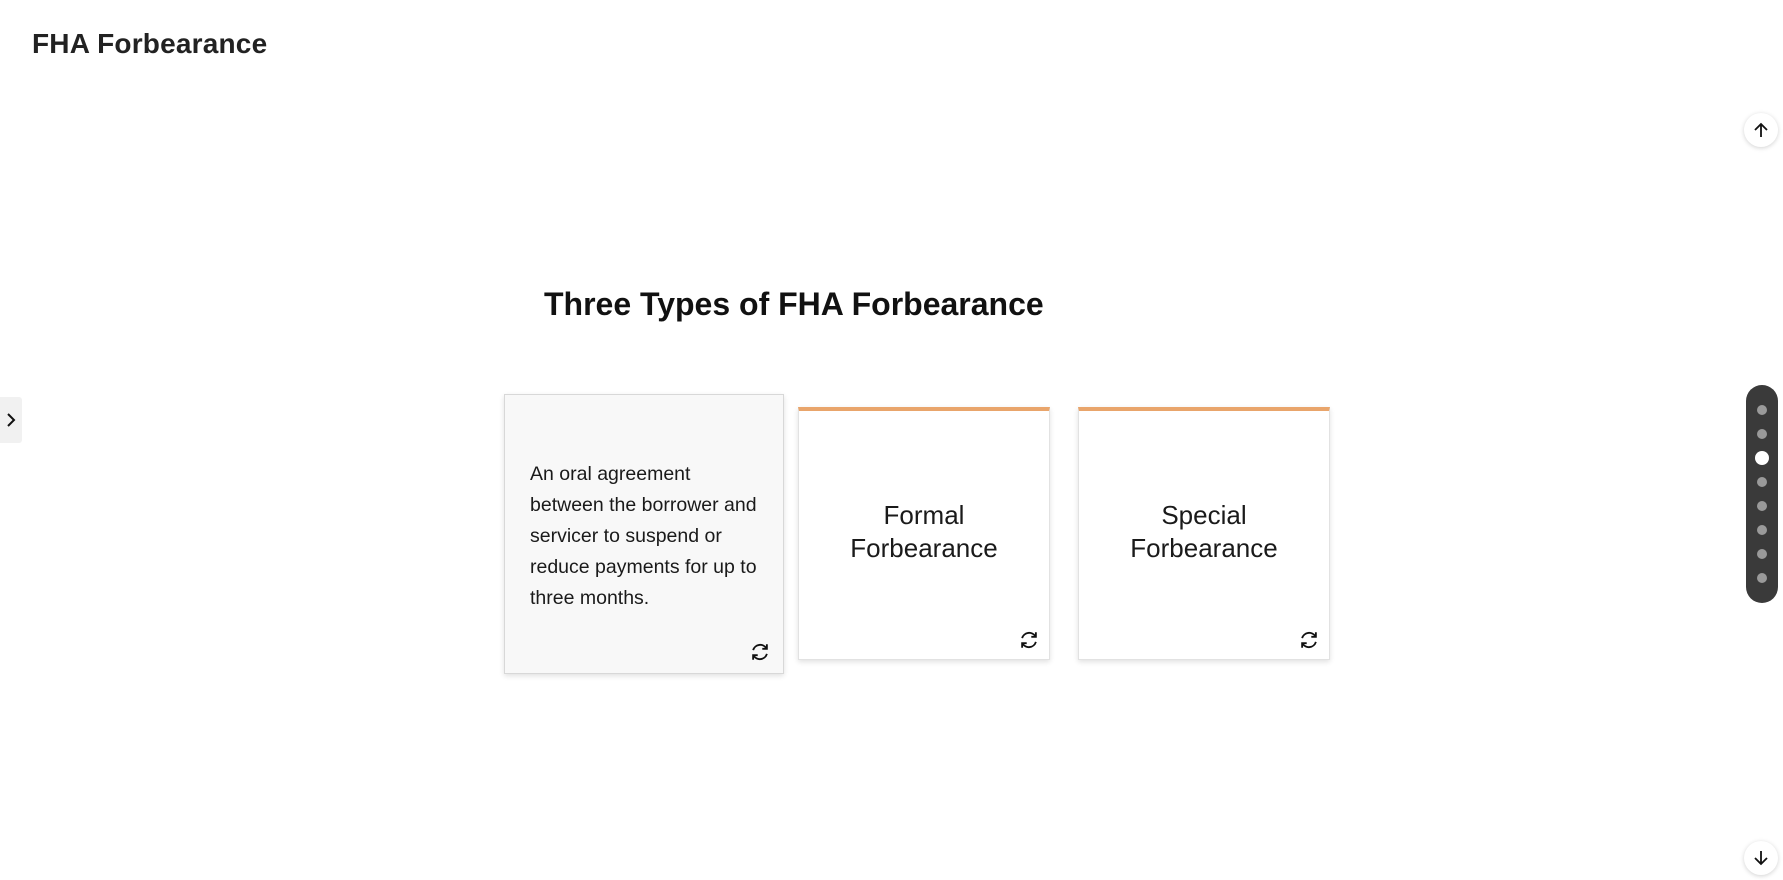 Image resolution: width=1783 pixels, height=880 pixels. Describe the element at coordinates (1762, 458) in the screenshot. I see `nav-dot-3-active` at that location.